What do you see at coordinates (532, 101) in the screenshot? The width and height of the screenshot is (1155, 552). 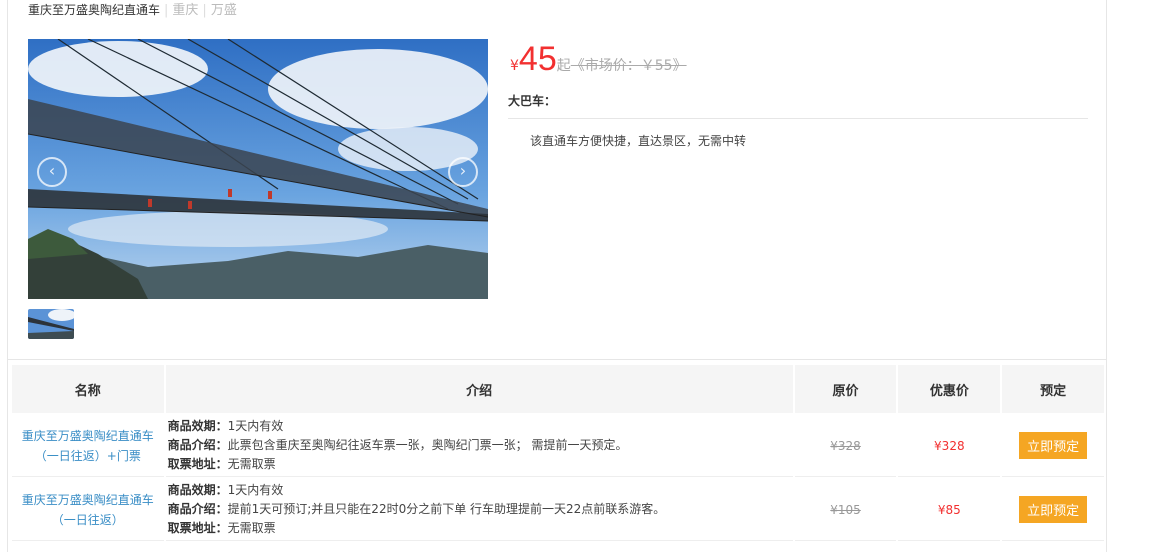 I see `bus-label: 大巴车：` at bounding box center [532, 101].